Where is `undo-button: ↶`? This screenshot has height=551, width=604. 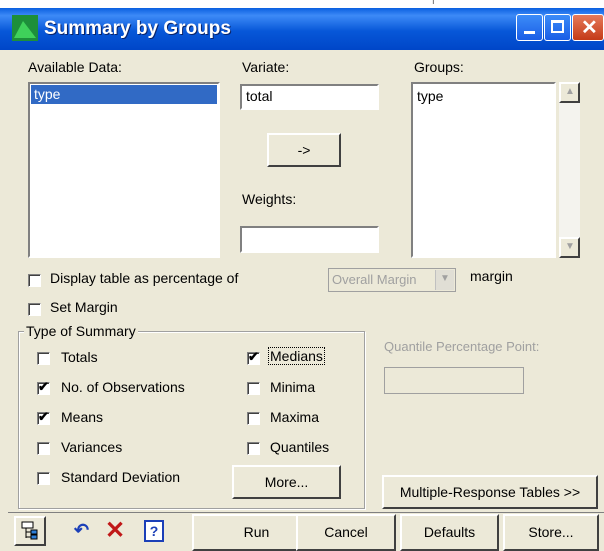
undo-button: ↶ is located at coordinates (83, 532).